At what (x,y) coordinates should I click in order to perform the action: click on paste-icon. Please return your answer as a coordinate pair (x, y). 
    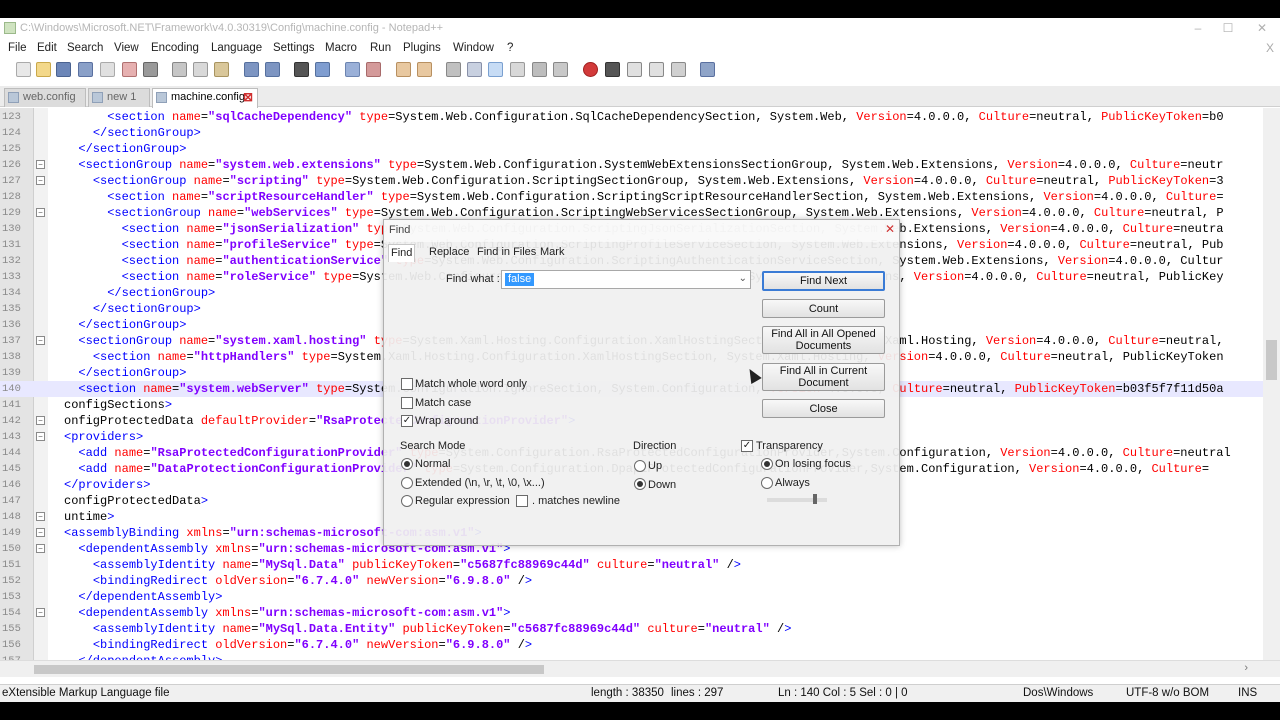
    Looking at the image, I should click on (221, 69).